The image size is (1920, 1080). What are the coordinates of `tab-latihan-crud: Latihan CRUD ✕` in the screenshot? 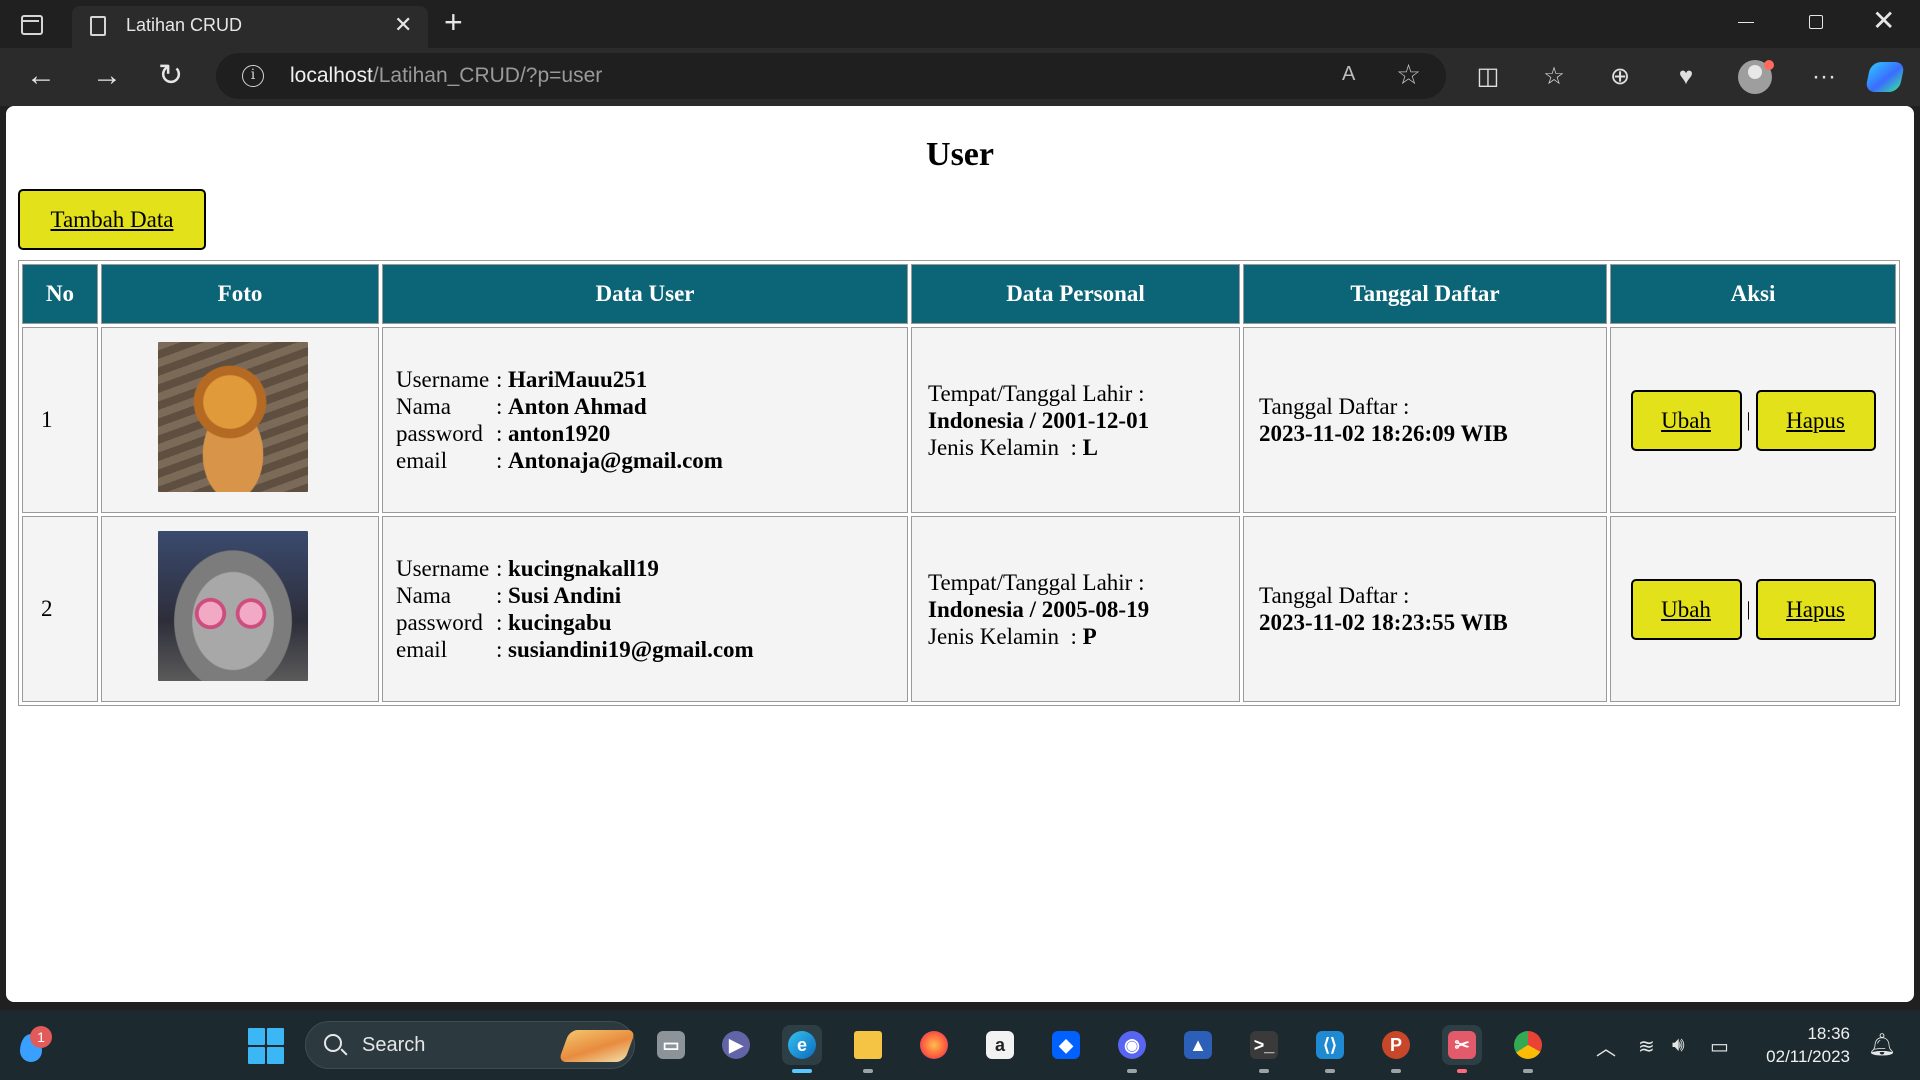 It's located at (250, 27).